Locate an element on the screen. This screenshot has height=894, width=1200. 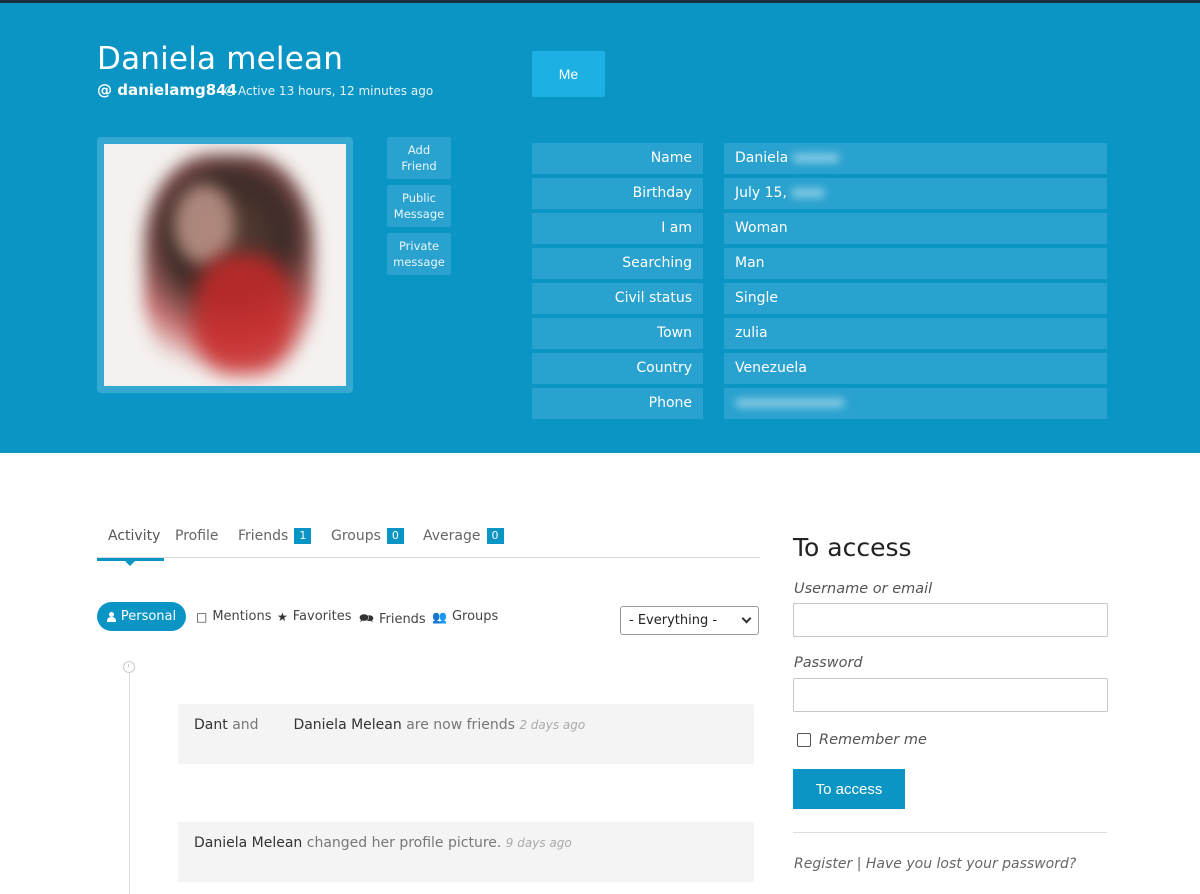
private-message-button: Private message is located at coordinates (419, 254).